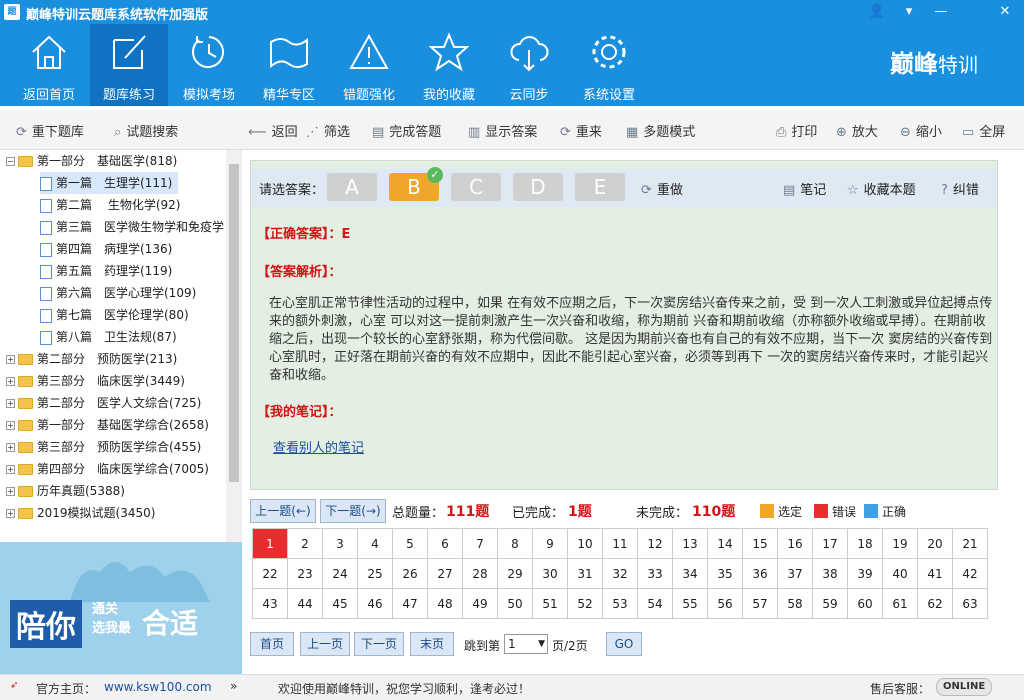  What do you see at coordinates (110, 205) in the screenshot?
I see `tree-node: 第二篇 生物化学(92)` at bounding box center [110, 205].